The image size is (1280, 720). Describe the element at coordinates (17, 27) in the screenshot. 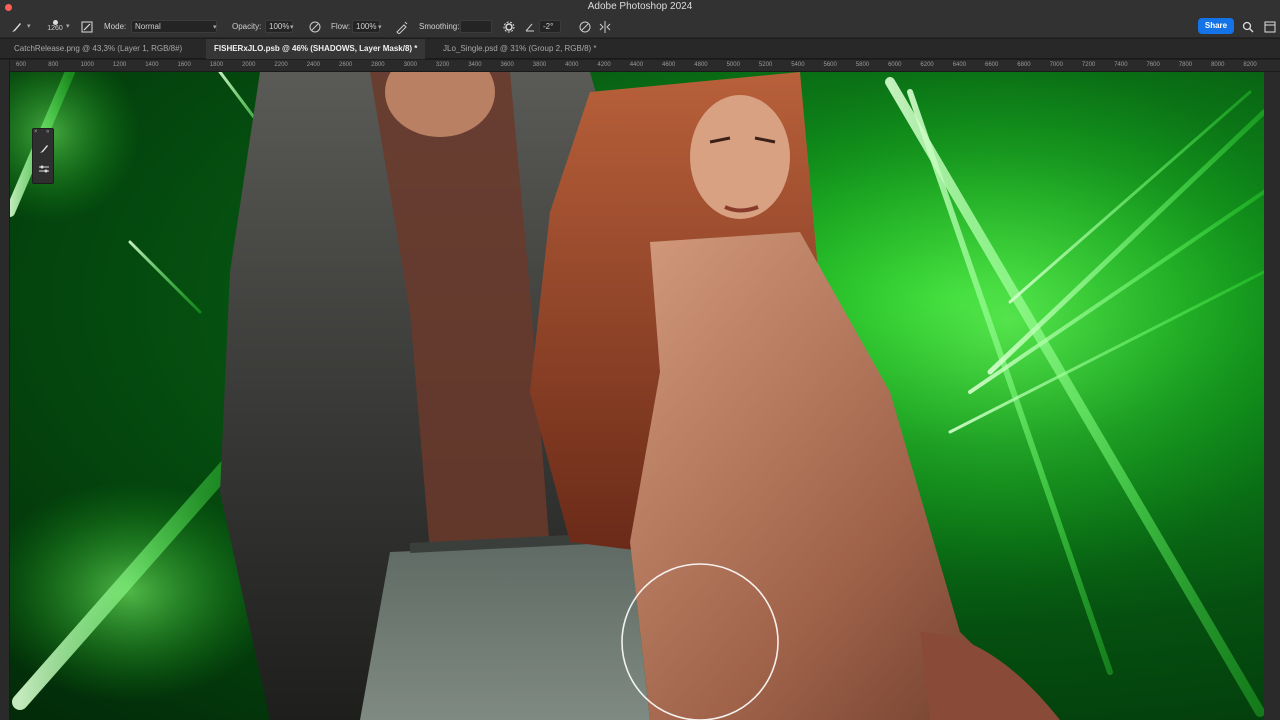

I see `brush-tool-icon` at that location.